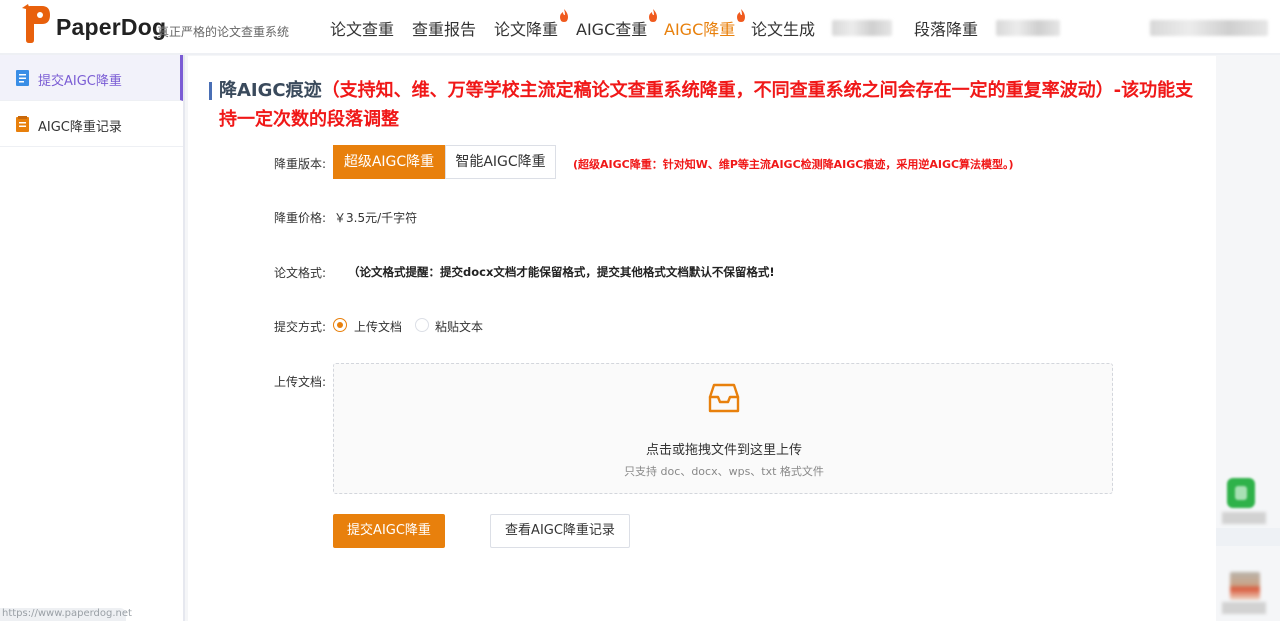  Describe the element at coordinates (444, 28) in the screenshot. I see `nav-item-check-report: 查重报告` at that location.